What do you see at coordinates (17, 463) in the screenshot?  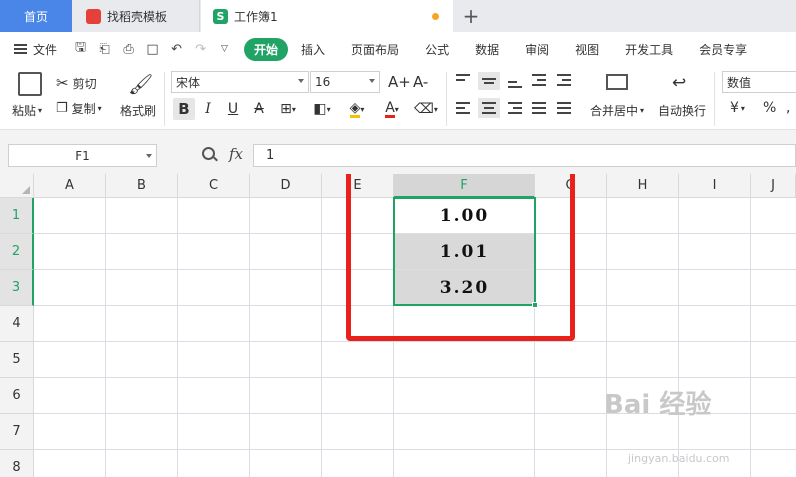 I see `row-header: 8` at bounding box center [17, 463].